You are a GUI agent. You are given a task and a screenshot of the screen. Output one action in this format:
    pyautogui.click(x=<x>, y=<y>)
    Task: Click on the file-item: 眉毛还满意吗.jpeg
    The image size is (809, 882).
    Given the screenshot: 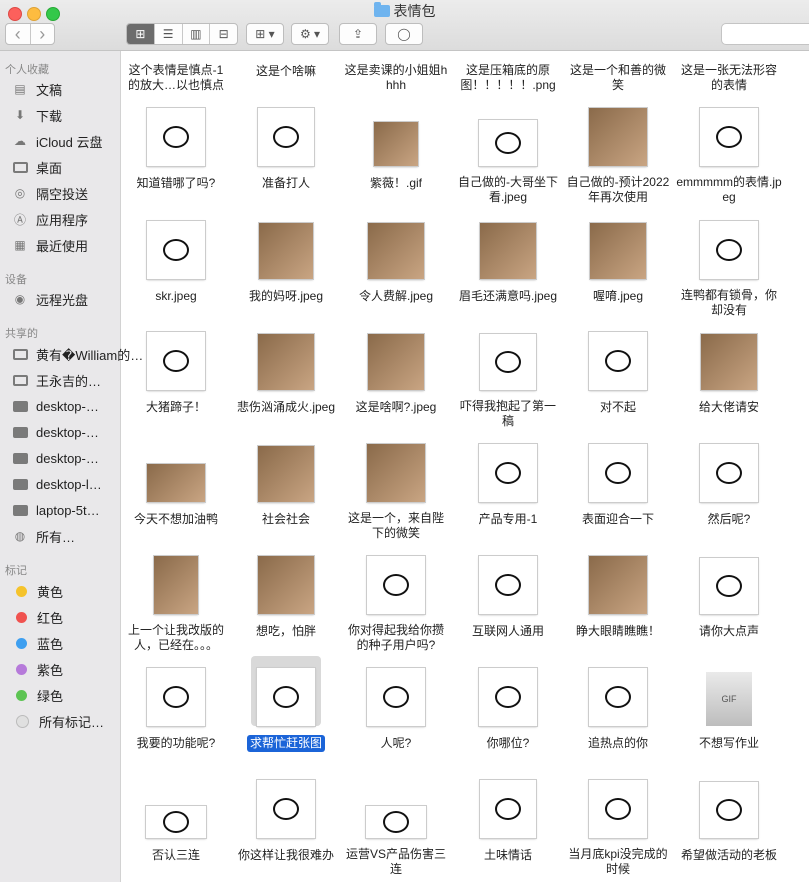 What is the action you would take?
    pyautogui.click(x=508, y=264)
    